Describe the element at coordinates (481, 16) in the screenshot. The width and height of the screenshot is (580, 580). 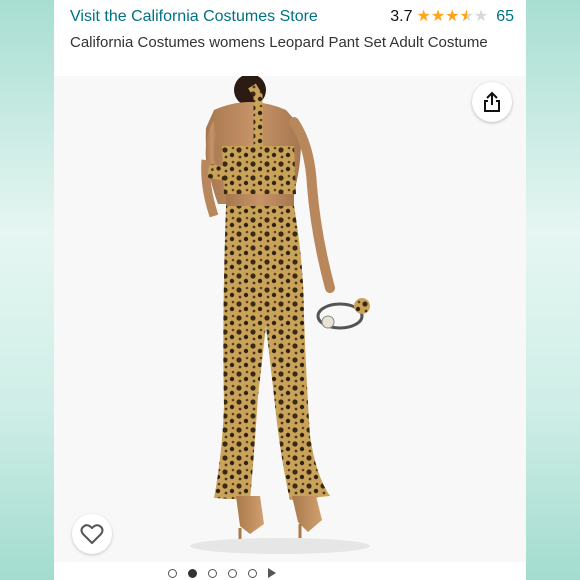
I see `star-empty-icon: ★` at that location.